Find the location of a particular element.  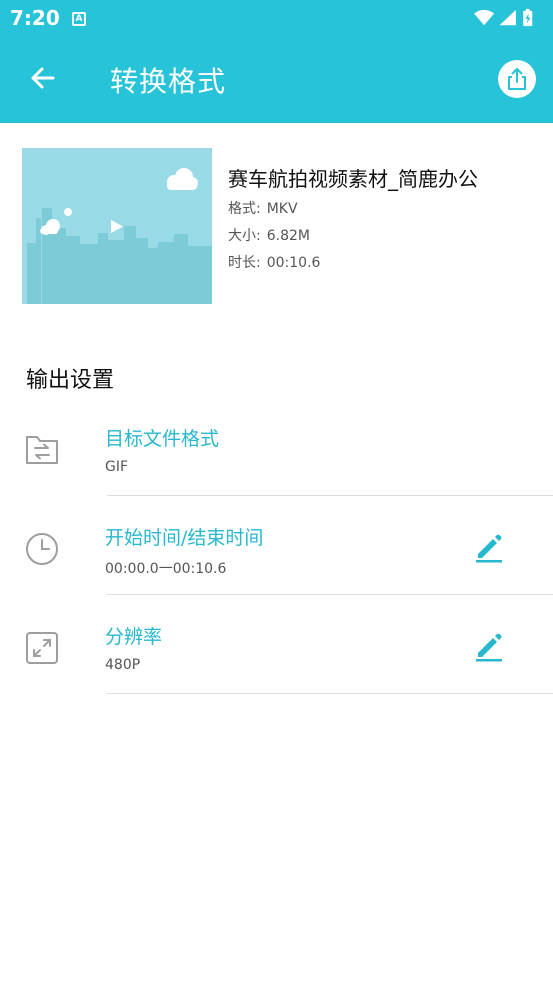

expand-icon is located at coordinates (42, 648).